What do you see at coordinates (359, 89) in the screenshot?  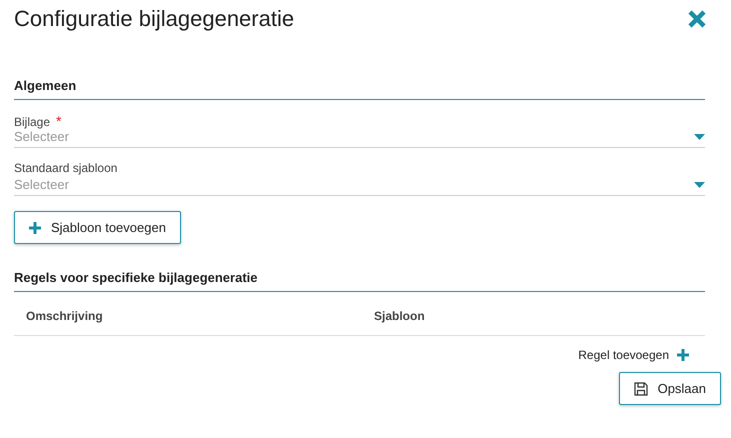 I see `section-heading: Algemeen` at bounding box center [359, 89].